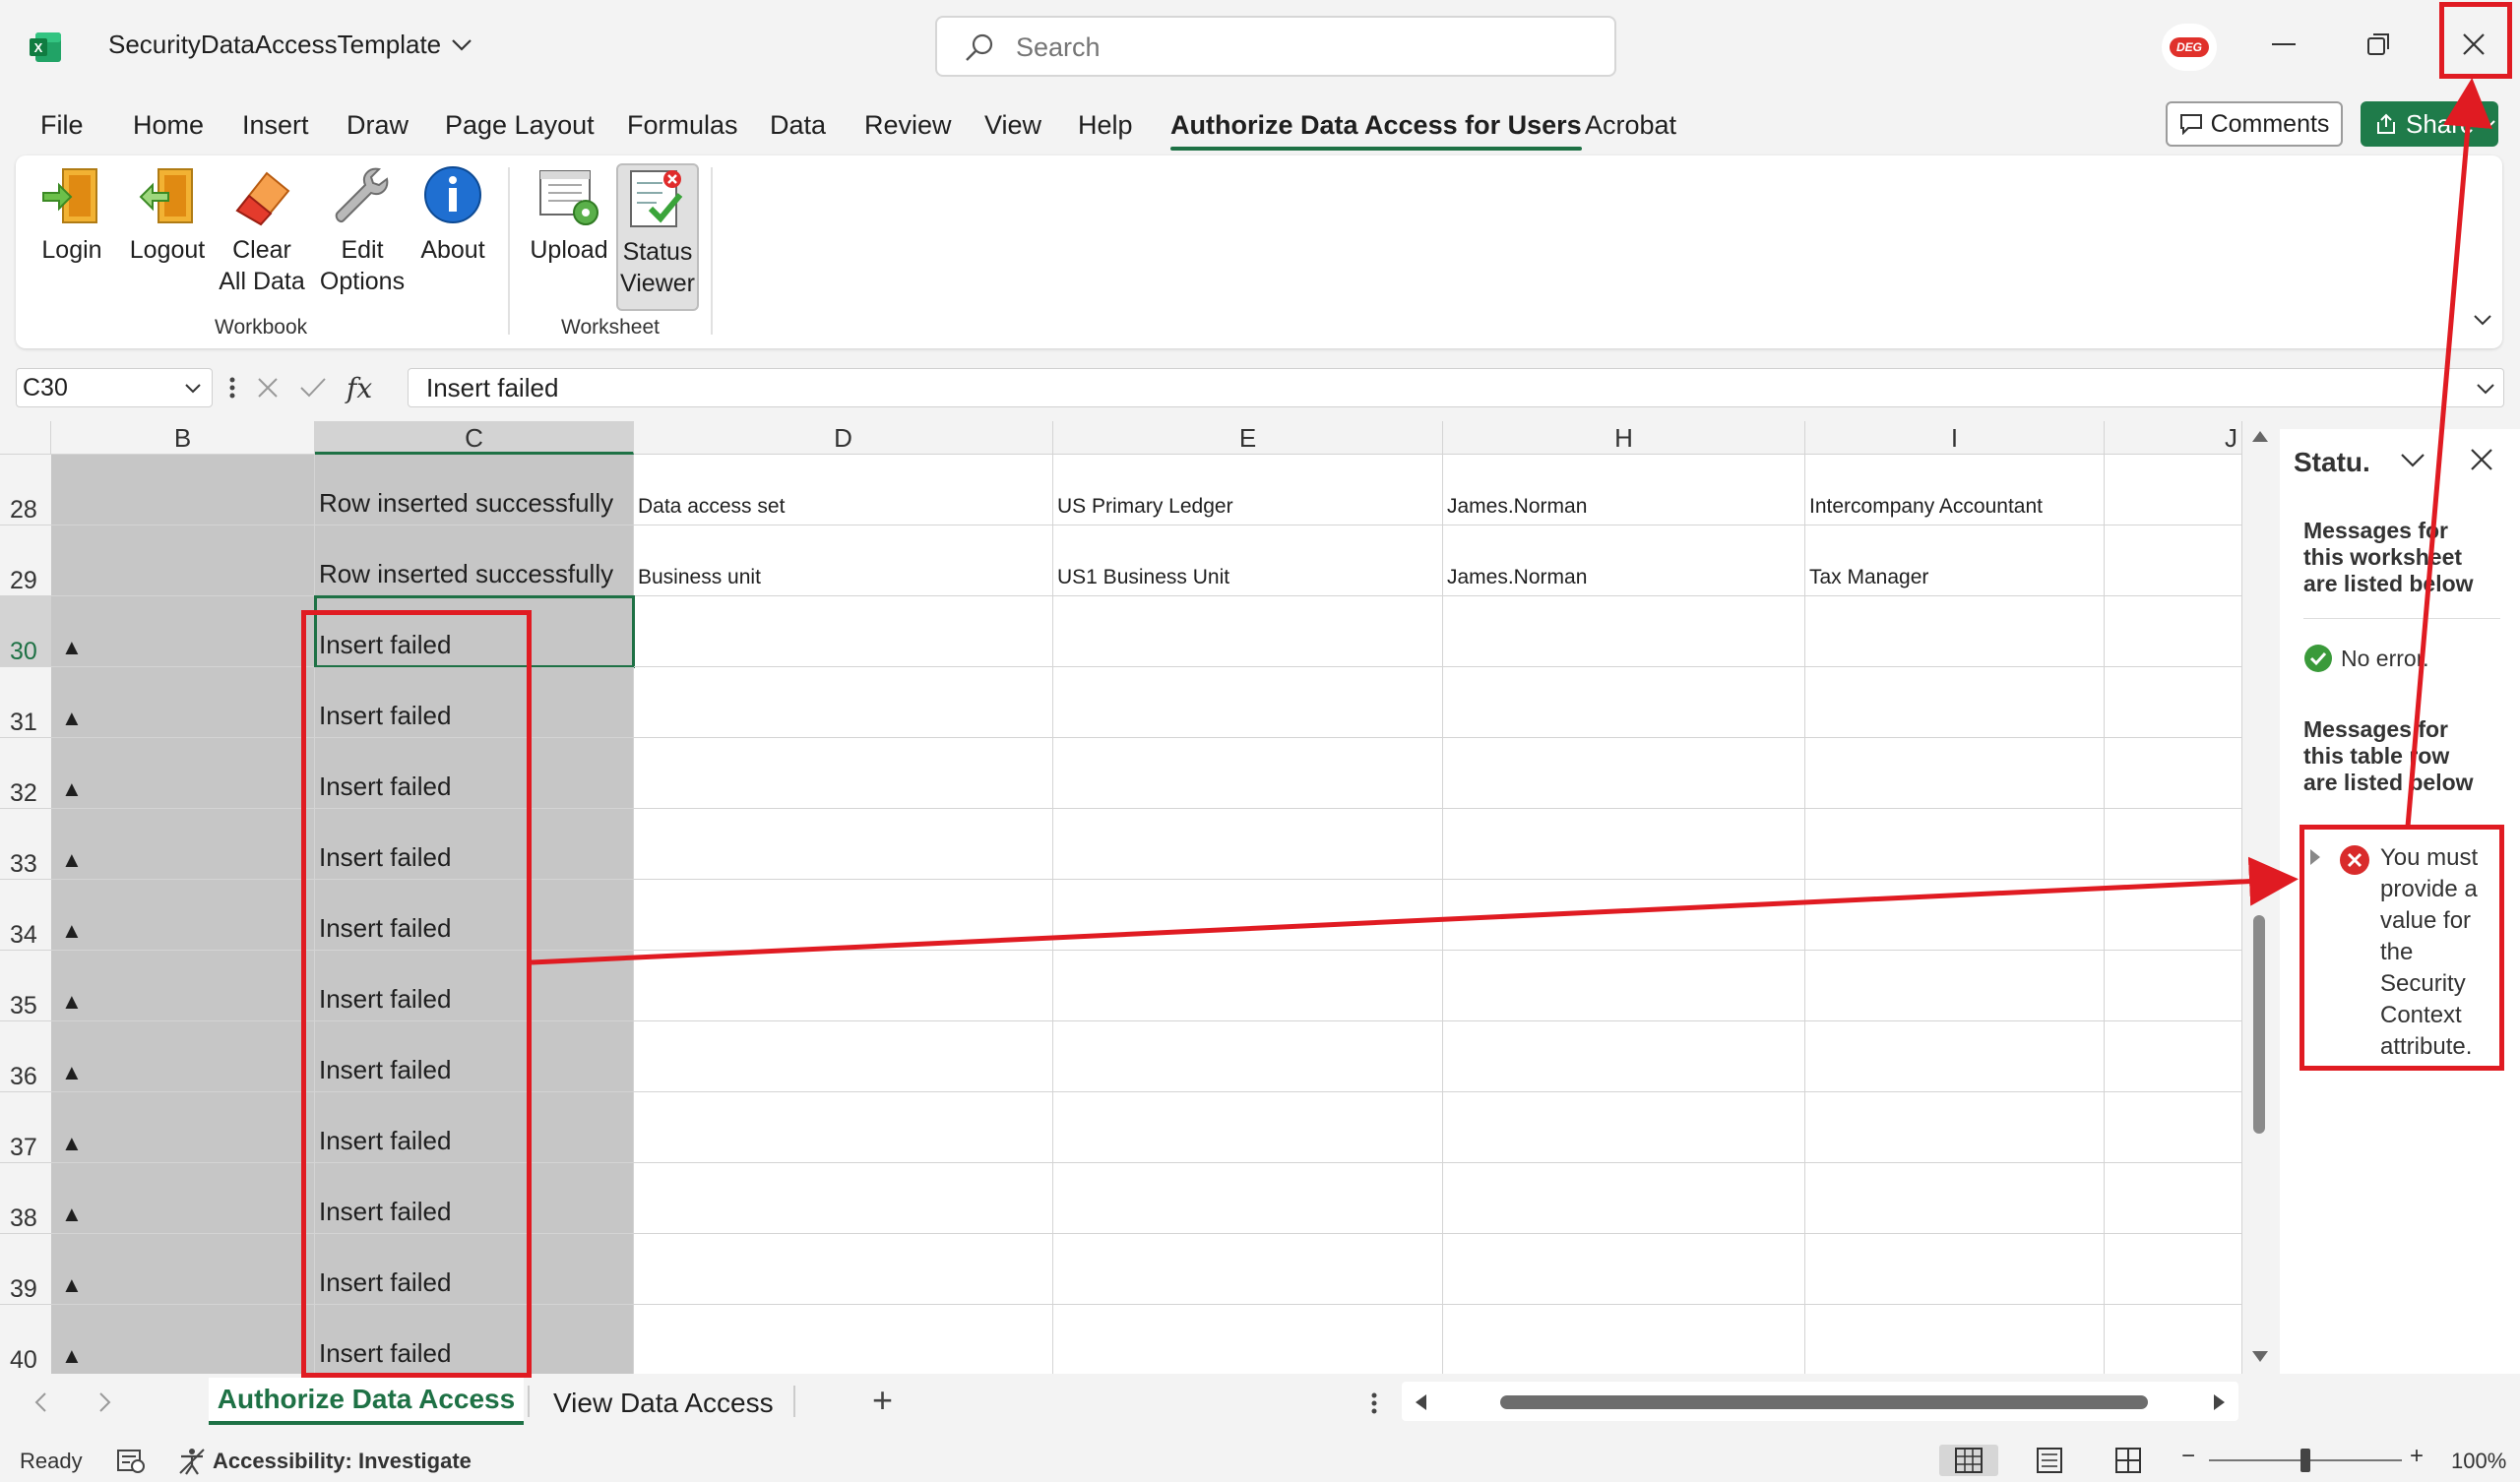 The height and width of the screenshot is (1482, 2520). I want to click on zoom-out-icon: −, so click(2188, 1456).